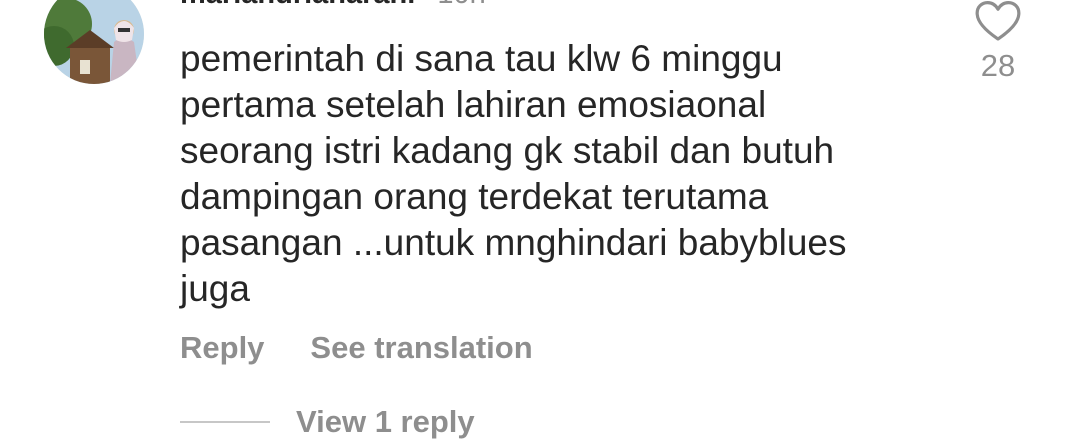 This screenshot has width=1080, height=443. I want to click on comment-actions: Reply See translation, so click(356, 348).